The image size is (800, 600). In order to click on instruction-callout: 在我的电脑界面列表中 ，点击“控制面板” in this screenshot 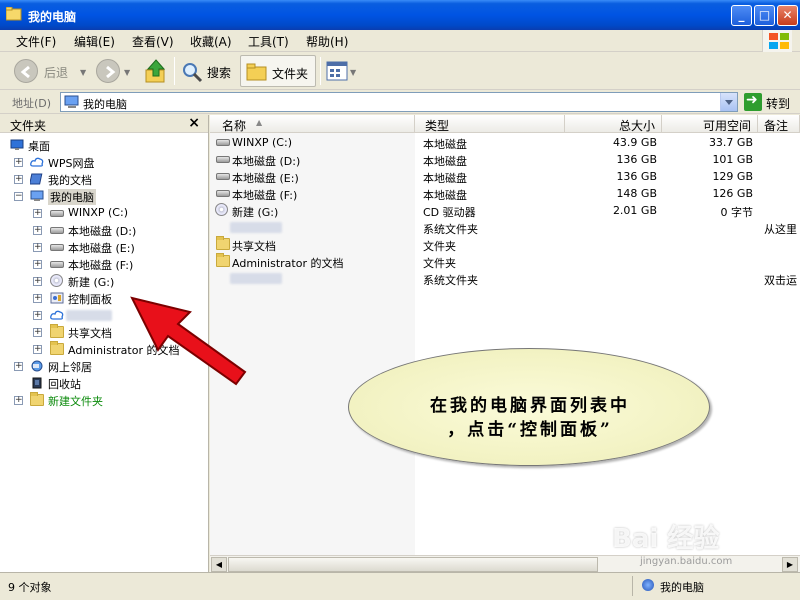, I will do `click(529, 407)`.